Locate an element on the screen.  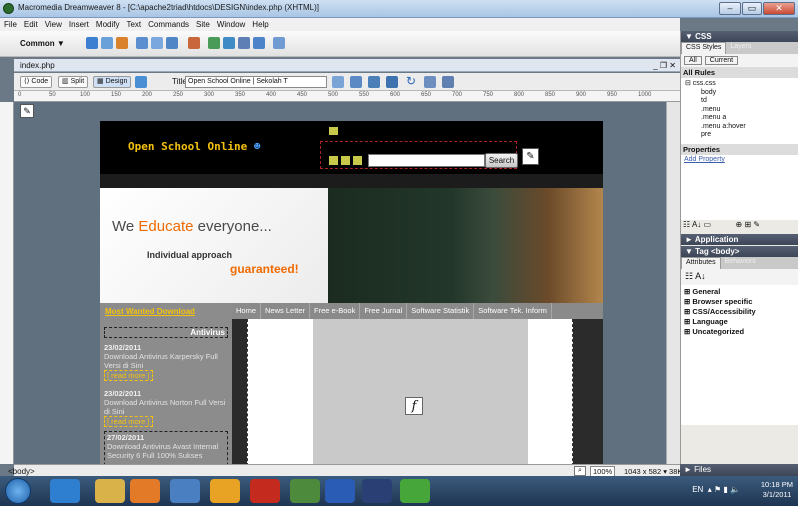
check-browser-support-icon is located at coordinates (374, 82).